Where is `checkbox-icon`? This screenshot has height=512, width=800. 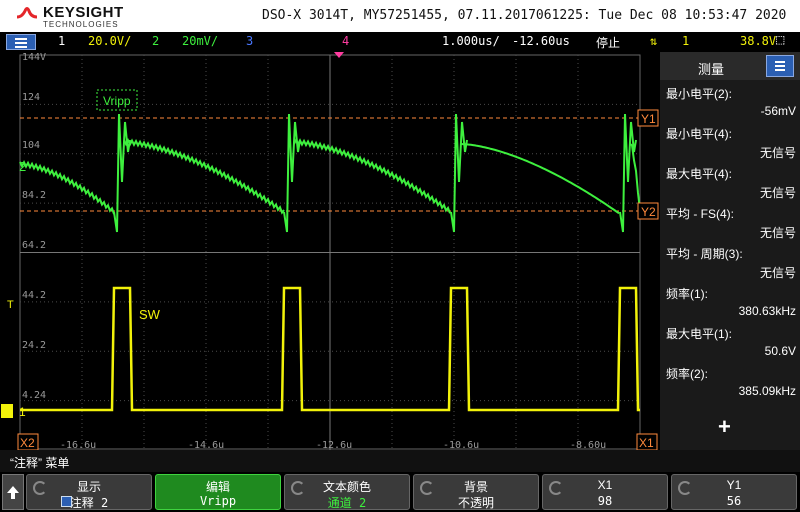
checkbox-icon is located at coordinates (66, 501).